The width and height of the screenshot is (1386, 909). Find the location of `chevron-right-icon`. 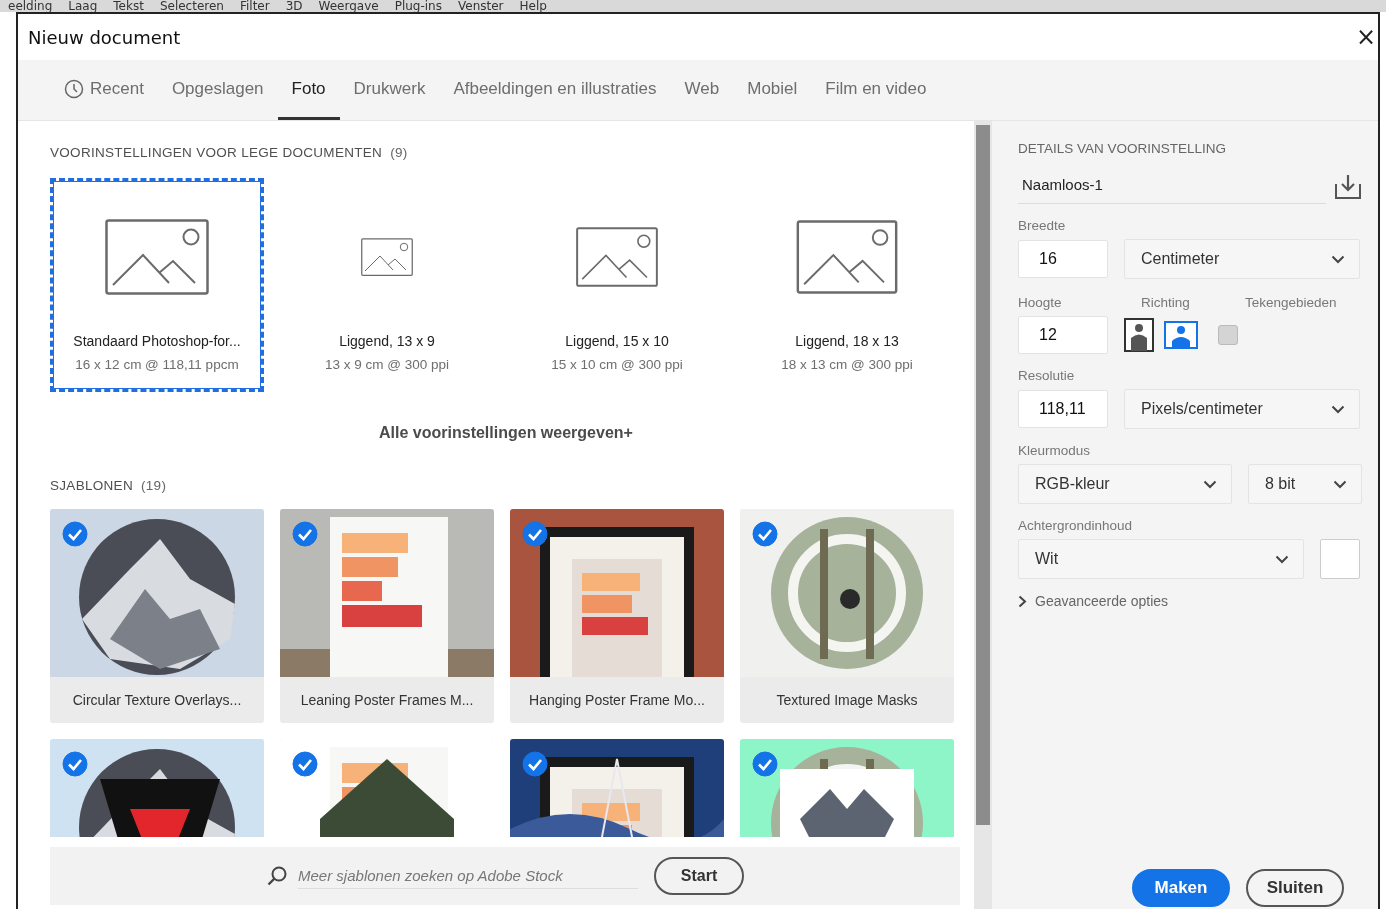

chevron-right-icon is located at coordinates (1022, 601).